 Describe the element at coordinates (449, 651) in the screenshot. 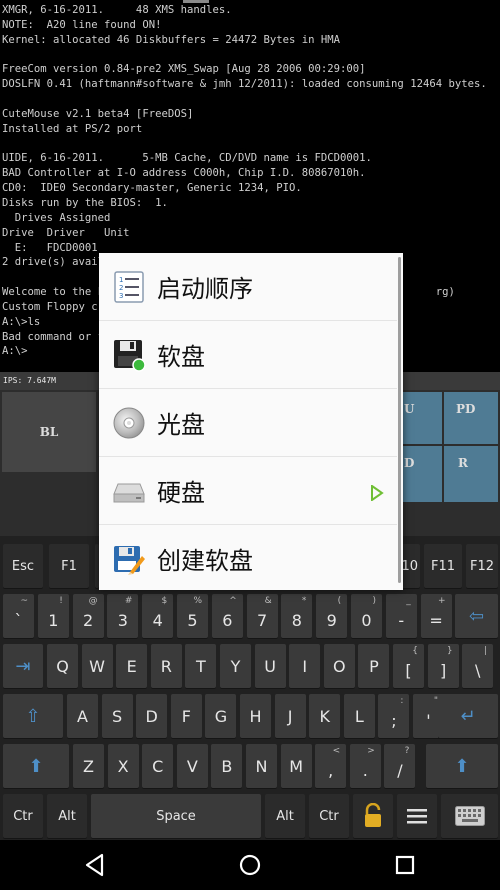

I see `key-shift-label: }` at that location.